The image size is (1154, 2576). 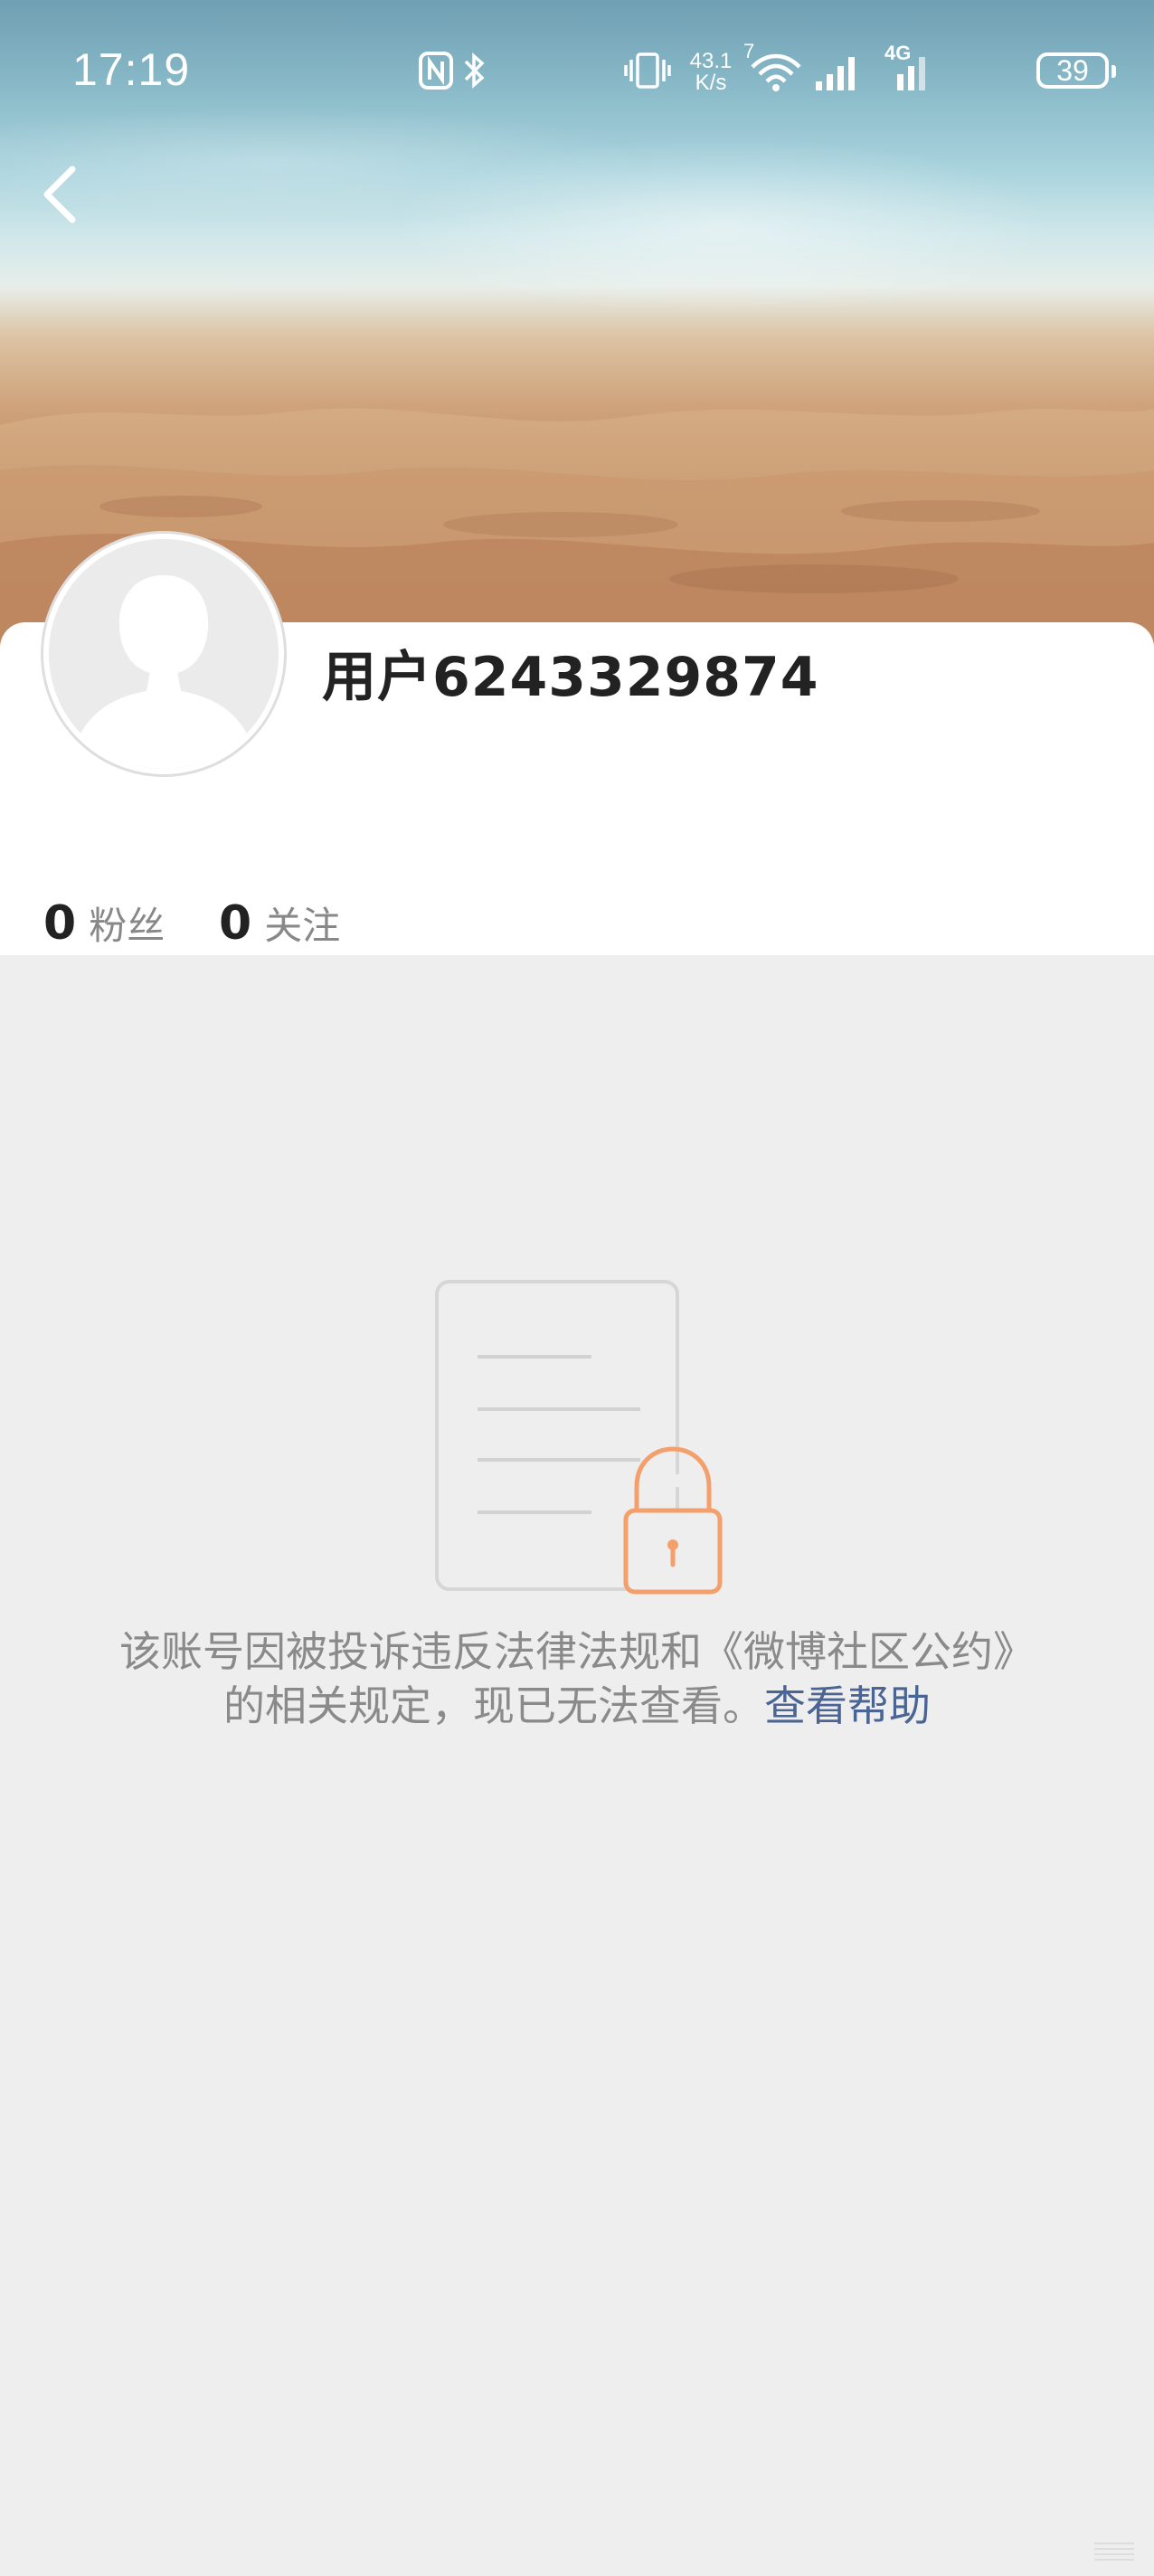 I want to click on username: 用户6243329874, so click(x=570, y=678).